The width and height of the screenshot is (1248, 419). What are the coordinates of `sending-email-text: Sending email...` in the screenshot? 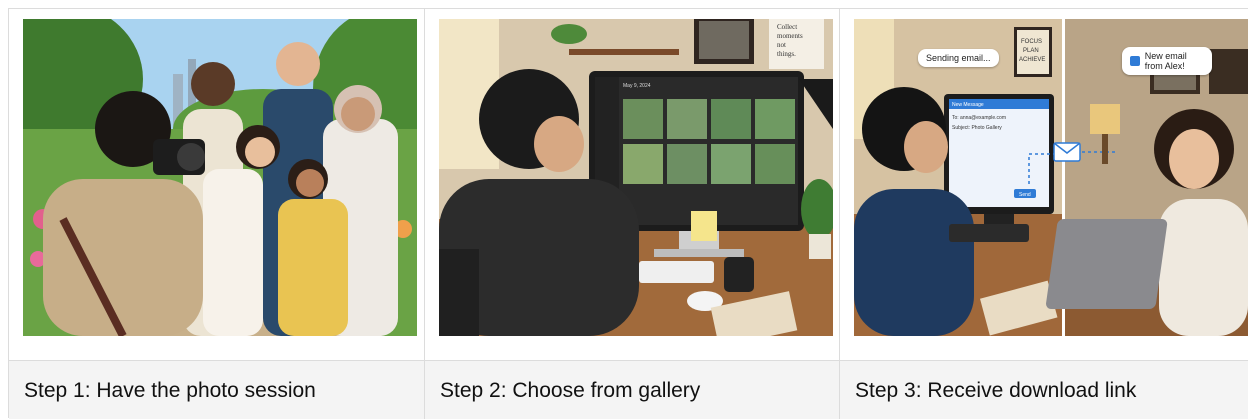 It's located at (958, 58).